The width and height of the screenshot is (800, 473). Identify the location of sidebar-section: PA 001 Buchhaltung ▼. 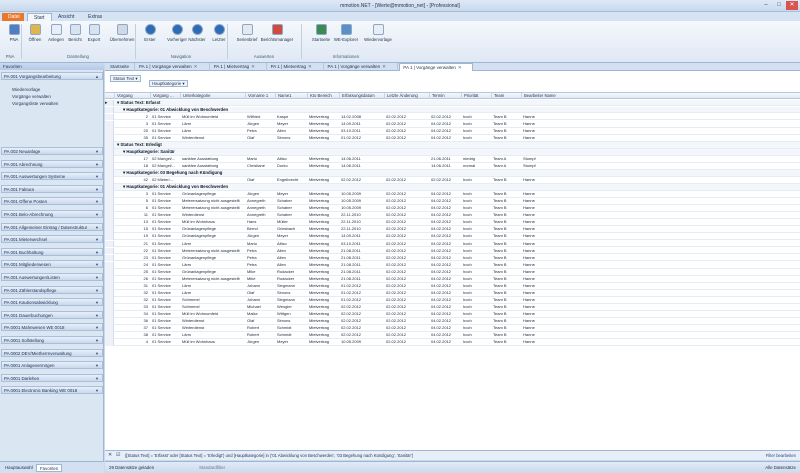
(52, 251).